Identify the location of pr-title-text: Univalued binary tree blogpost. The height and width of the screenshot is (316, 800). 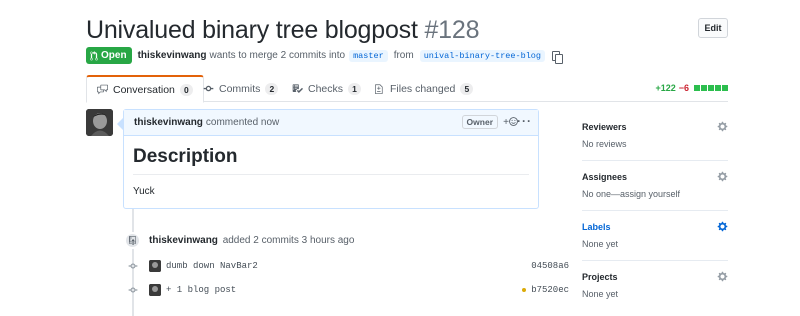
(252, 30).